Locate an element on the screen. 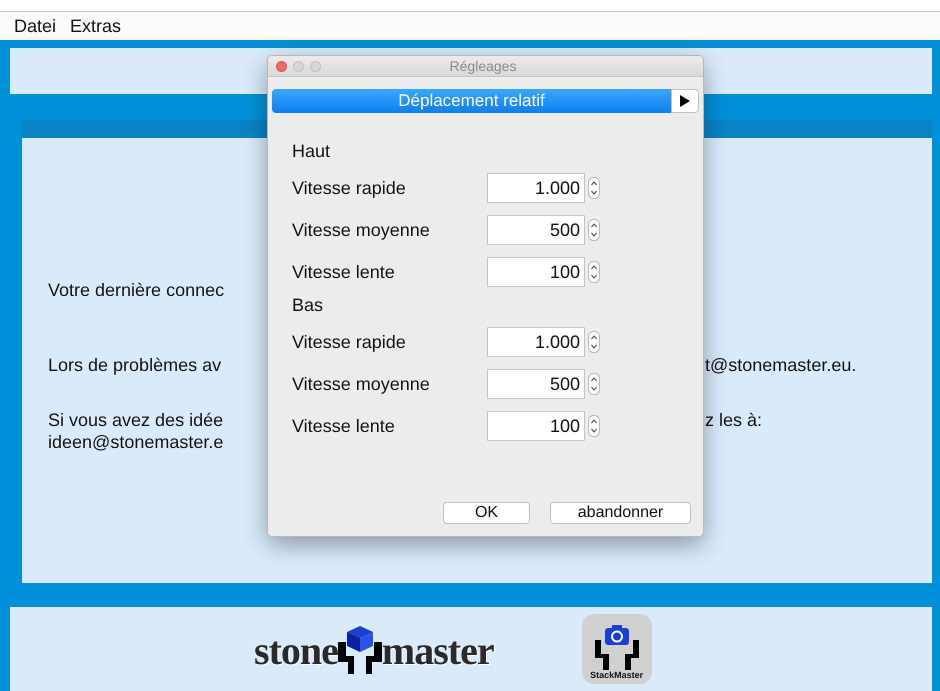 This screenshot has width=940, height=691. info-text: Votre dernière connec is located at coordinates (136, 290).